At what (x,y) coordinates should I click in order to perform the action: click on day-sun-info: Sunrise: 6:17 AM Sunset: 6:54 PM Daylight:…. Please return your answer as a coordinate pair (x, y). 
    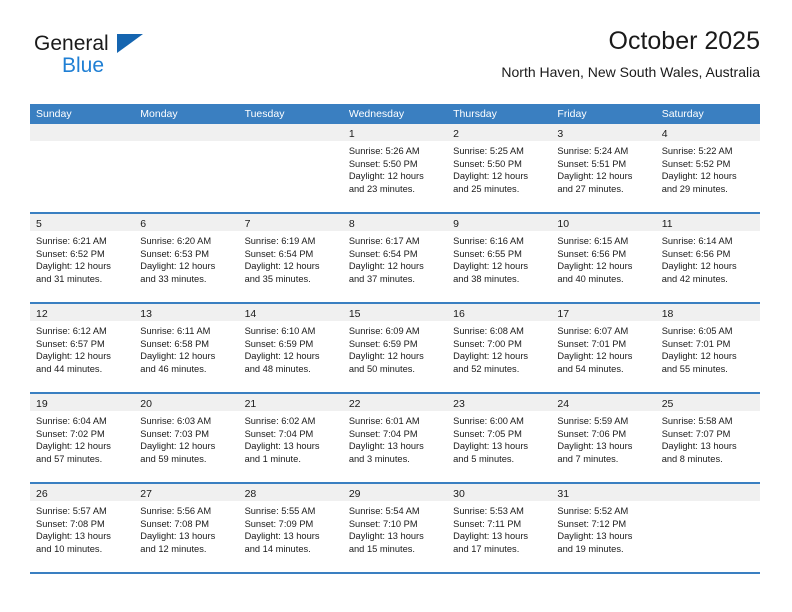
    Looking at the image, I should click on (395, 258).